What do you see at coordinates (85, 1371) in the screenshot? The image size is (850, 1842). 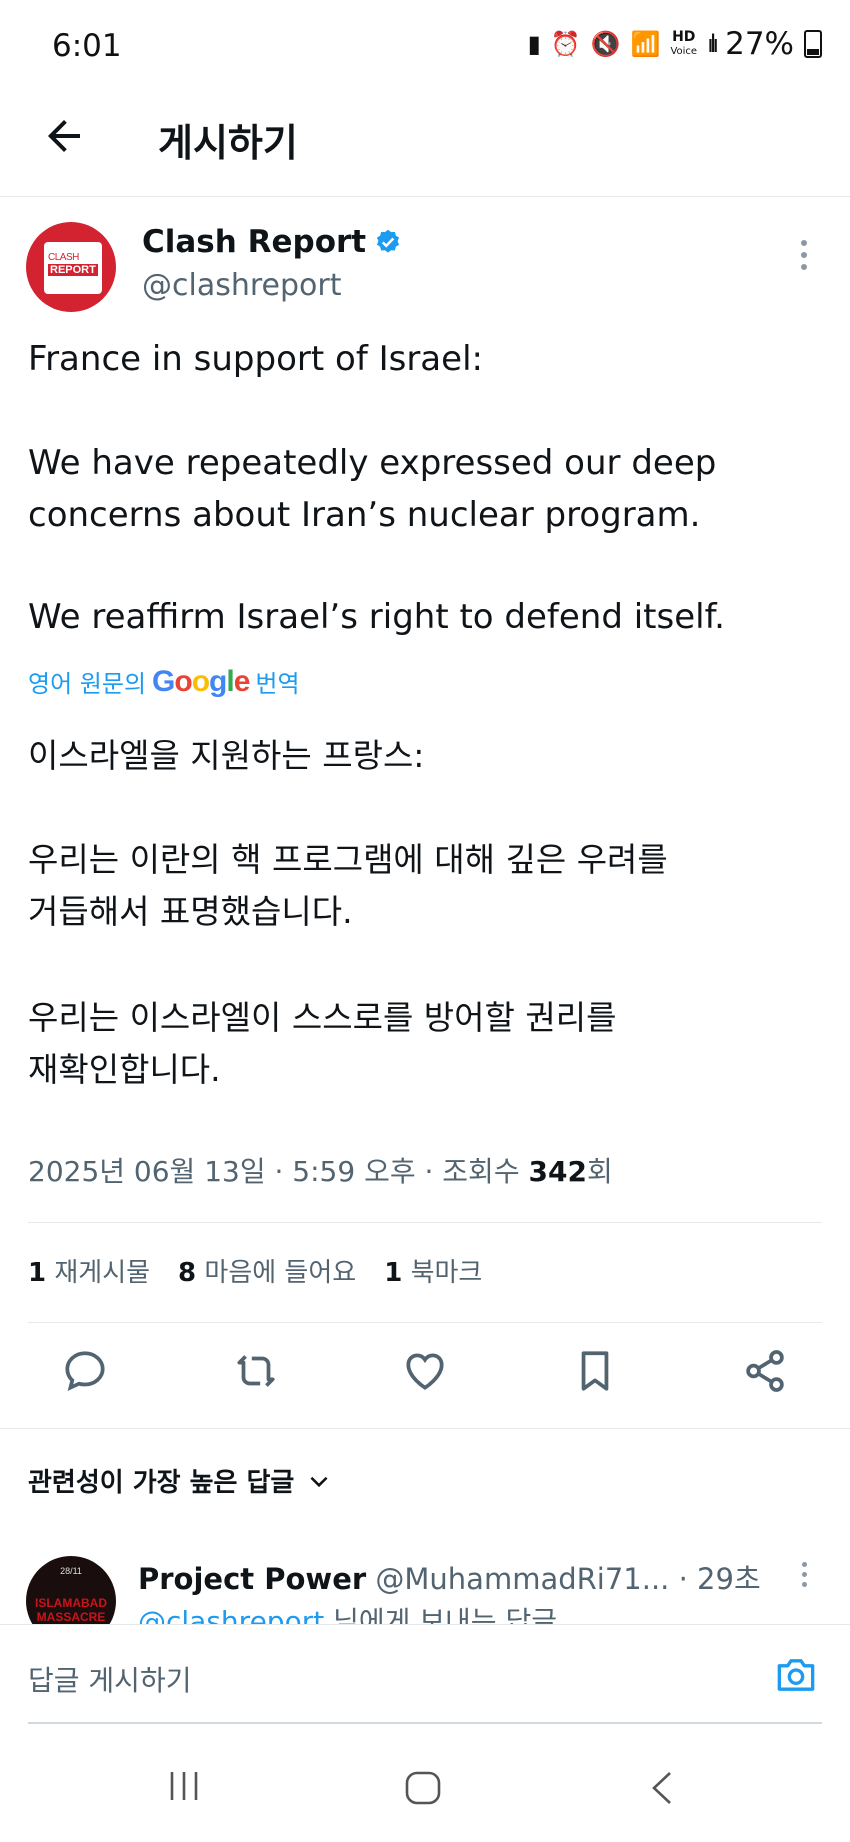 I see `reply-icon` at bounding box center [85, 1371].